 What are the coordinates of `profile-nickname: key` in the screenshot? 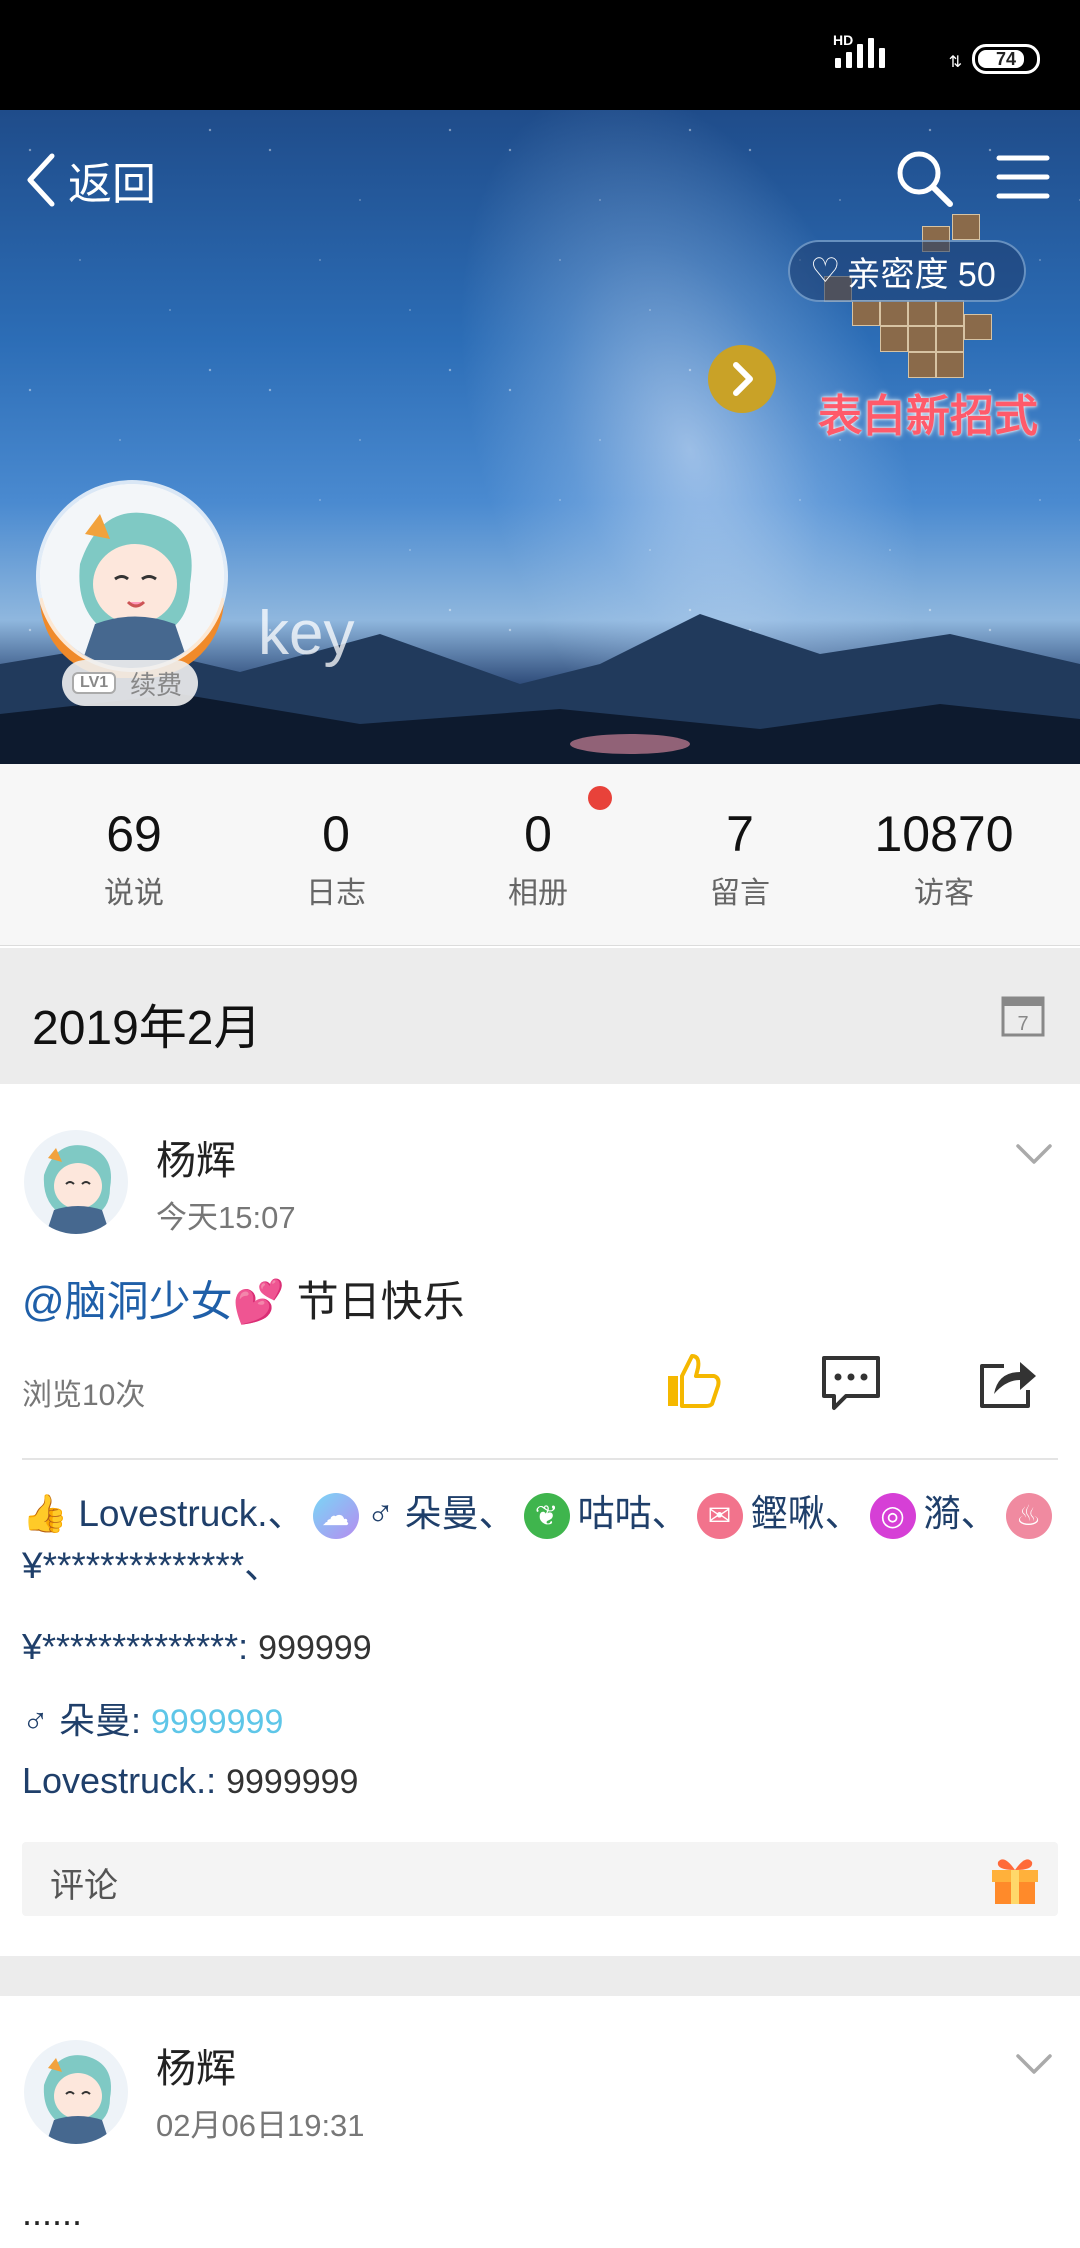 It's located at (306, 633).